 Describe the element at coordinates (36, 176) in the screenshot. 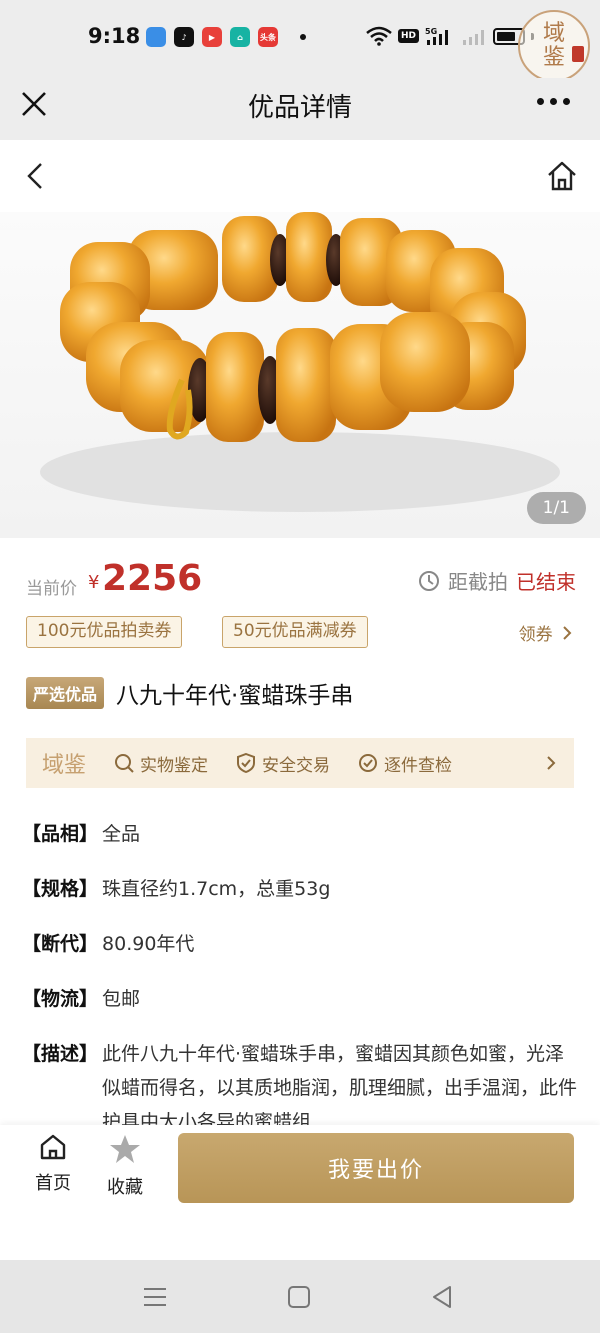

I see `back-icon` at that location.